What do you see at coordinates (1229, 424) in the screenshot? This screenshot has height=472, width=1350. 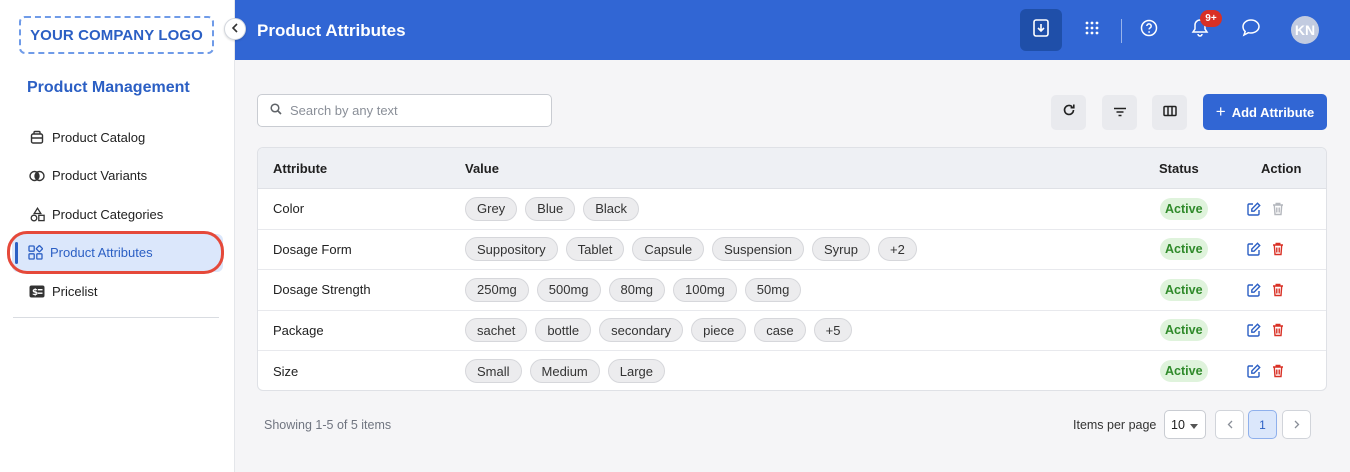 I see `prev-page-button` at bounding box center [1229, 424].